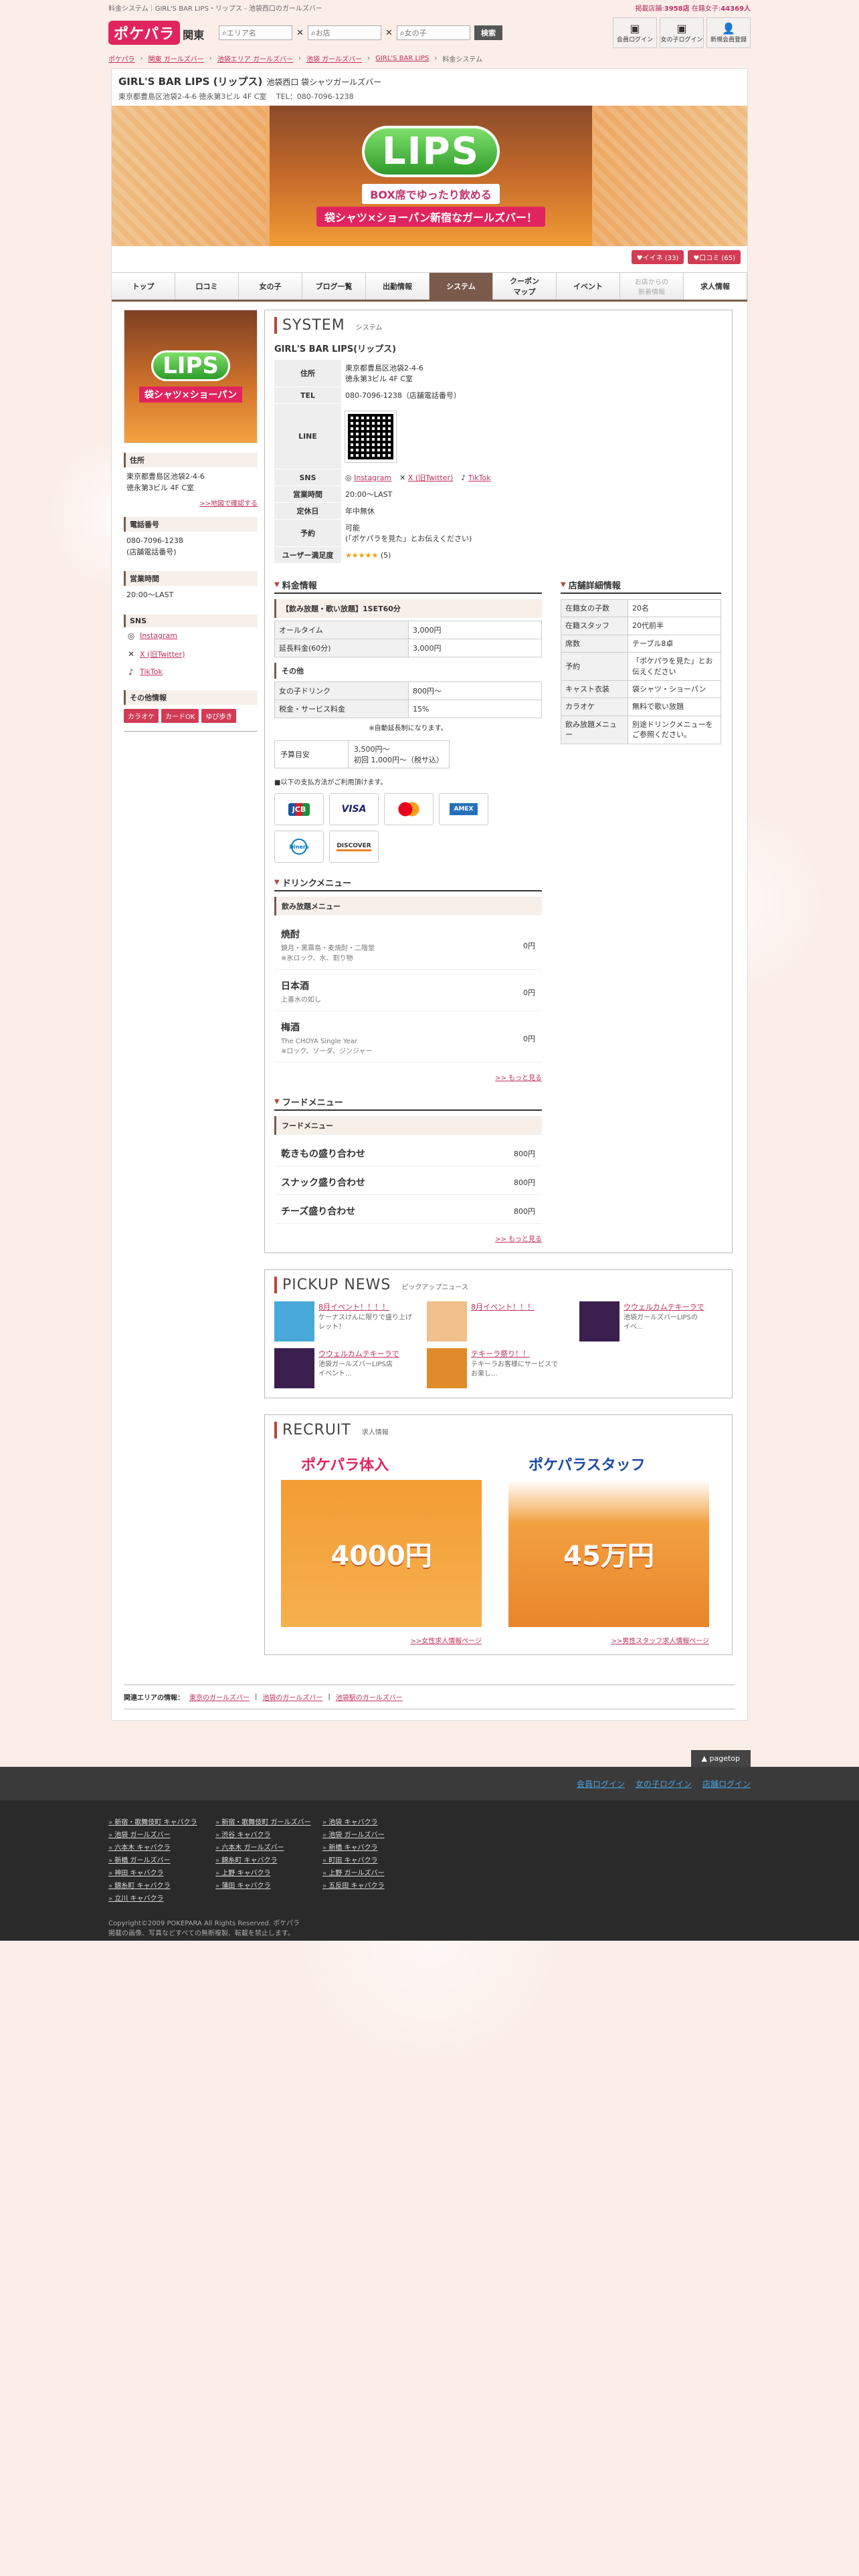  I want to click on tab-reviews: 口コミ, so click(207, 286).